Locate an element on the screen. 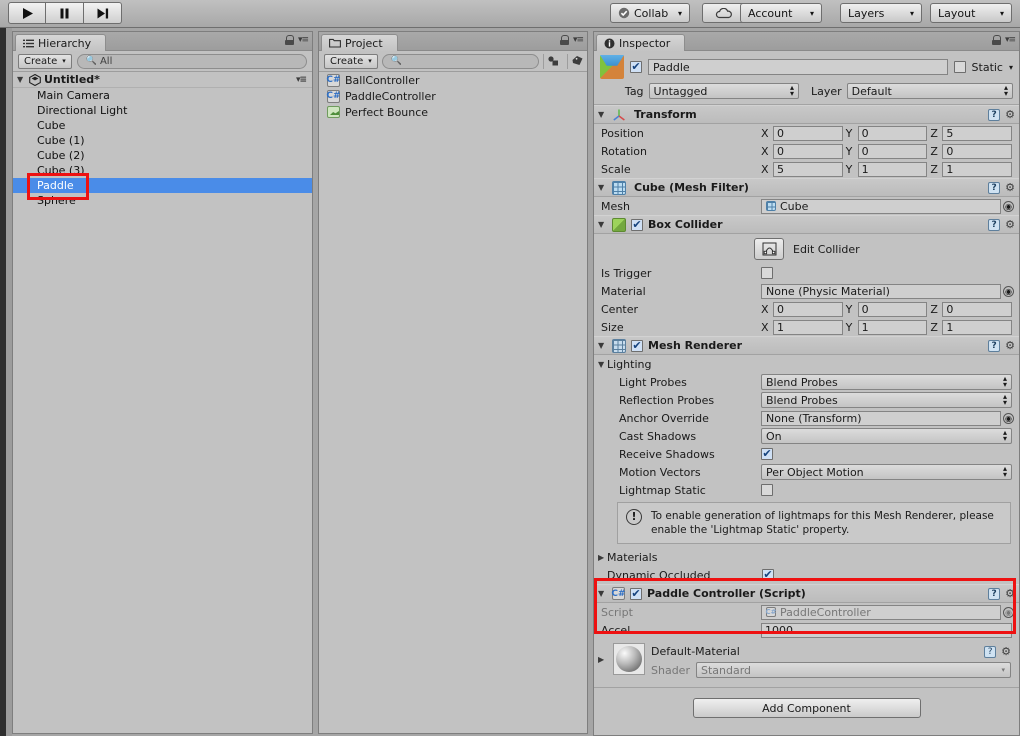  list-item: Cube (1) is located at coordinates (162, 140).